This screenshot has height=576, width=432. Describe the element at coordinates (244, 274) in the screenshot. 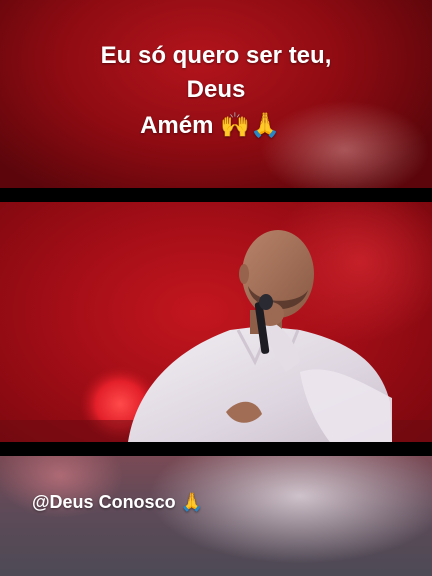

I see `singer-ear` at that location.